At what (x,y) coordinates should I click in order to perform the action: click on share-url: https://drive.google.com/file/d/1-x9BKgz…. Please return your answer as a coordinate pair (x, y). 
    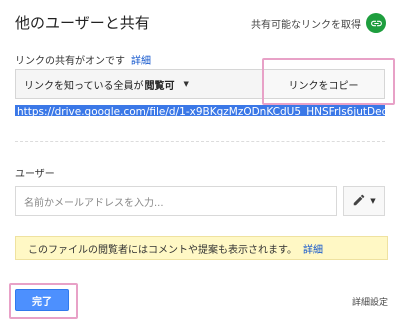
    Looking at the image, I should click on (200, 110).